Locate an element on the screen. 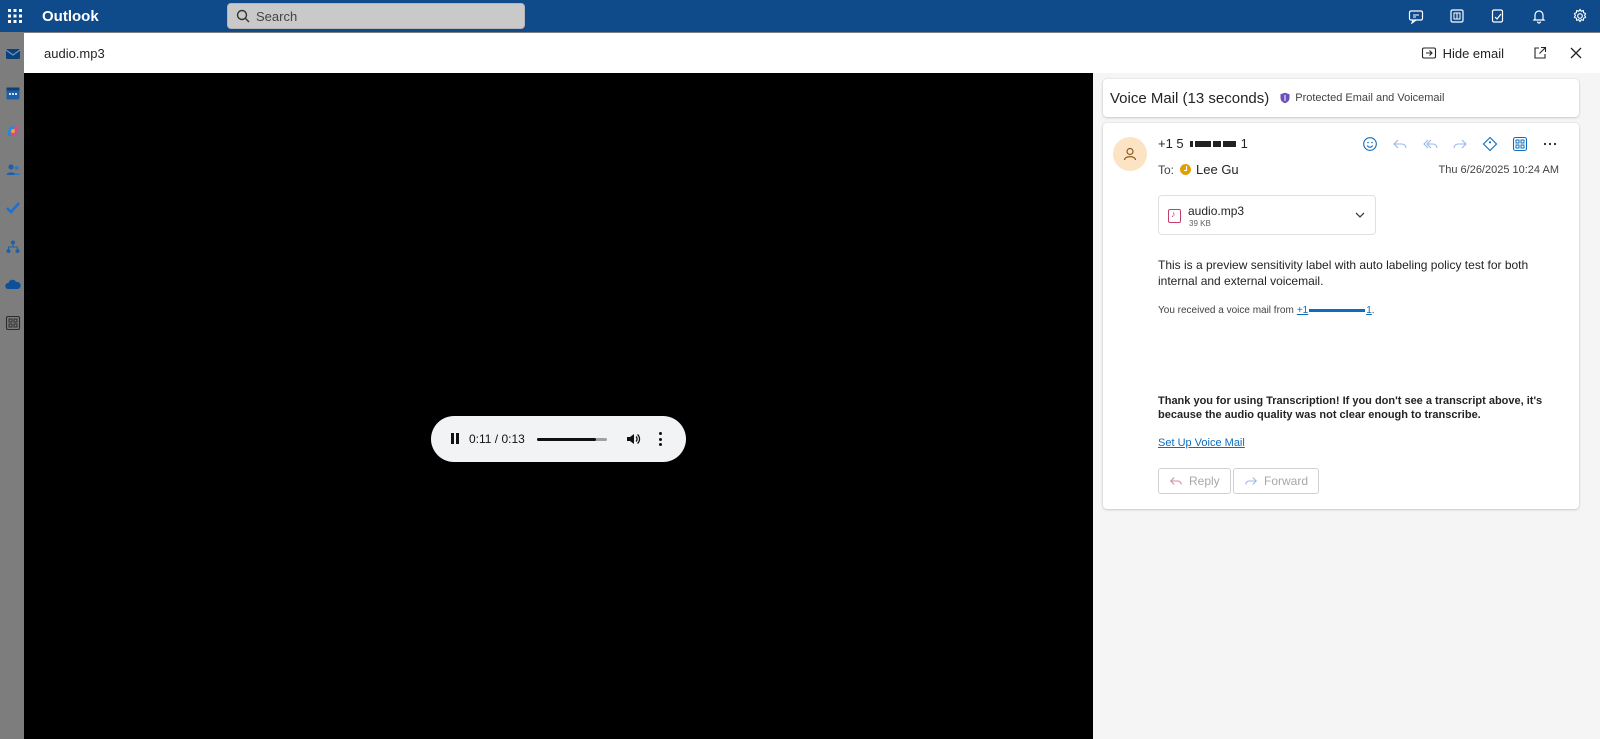 The width and height of the screenshot is (1600, 739). todo-icon is located at coordinates (13, 208).